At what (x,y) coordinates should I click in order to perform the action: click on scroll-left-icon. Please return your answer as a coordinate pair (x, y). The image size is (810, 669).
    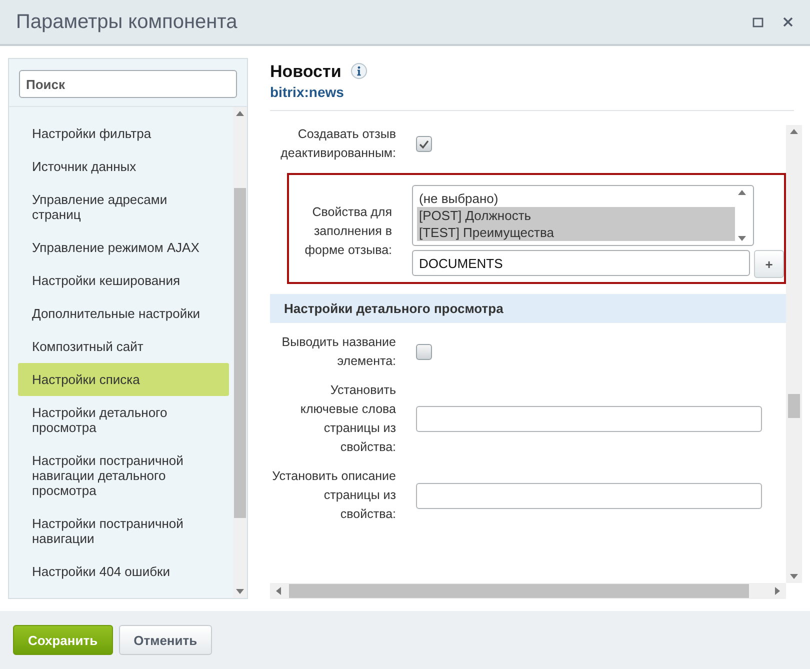
    Looking at the image, I should click on (278, 591).